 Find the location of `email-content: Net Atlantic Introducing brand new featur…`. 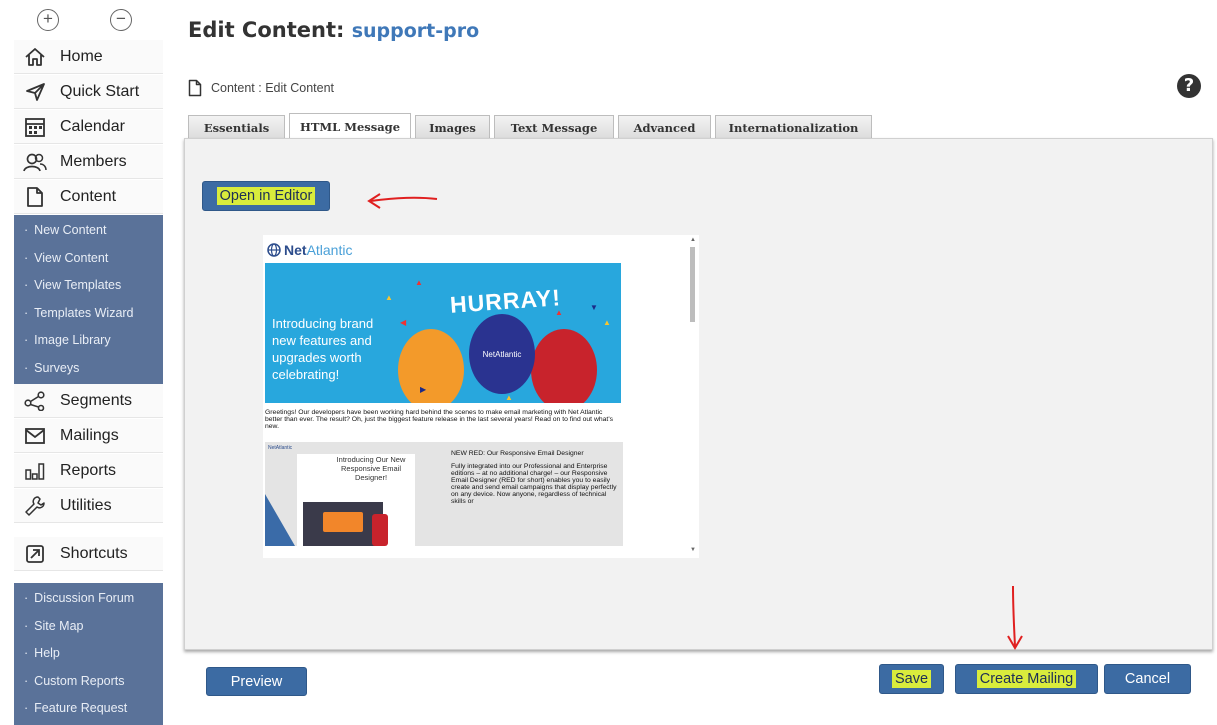

email-content: Net Atlantic Introducing brand new featur… is located at coordinates (444, 391).